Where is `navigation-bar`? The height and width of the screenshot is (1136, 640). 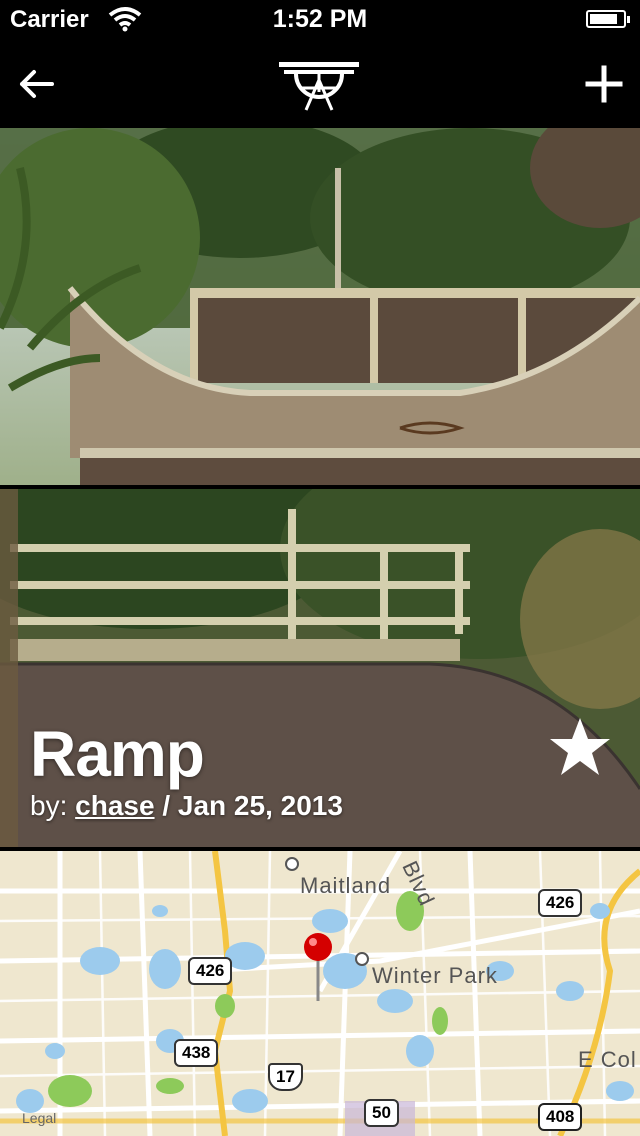 navigation-bar is located at coordinates (320, 84).